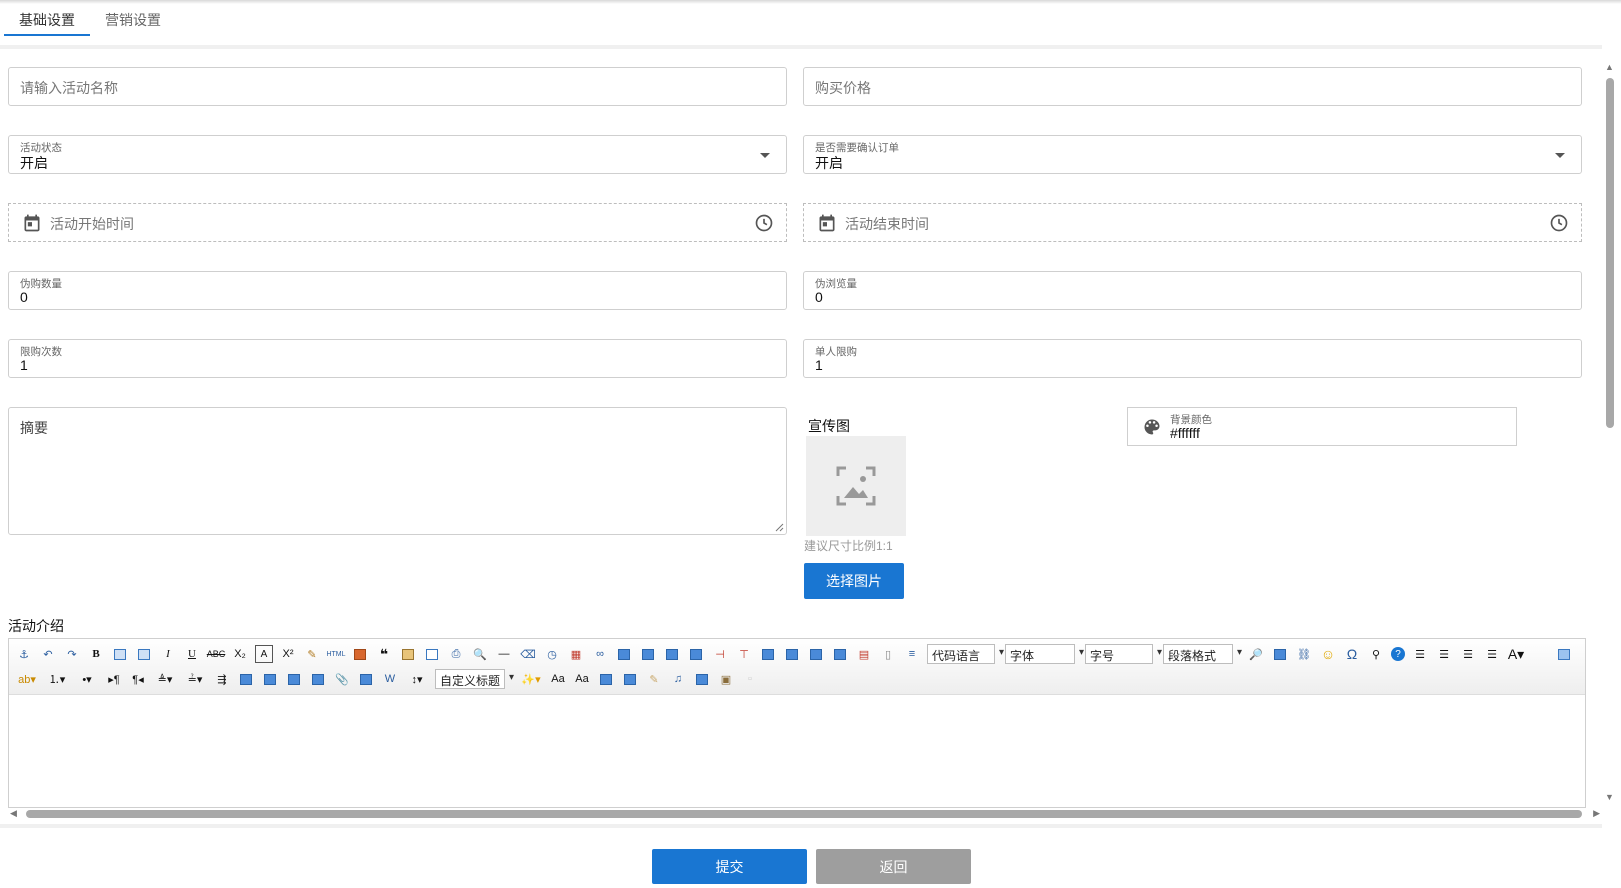 This screenshot has height=888, width=1621. Describe the element at coordinates (120, 654) in the screenshot. I see `indent-icon` at that location.